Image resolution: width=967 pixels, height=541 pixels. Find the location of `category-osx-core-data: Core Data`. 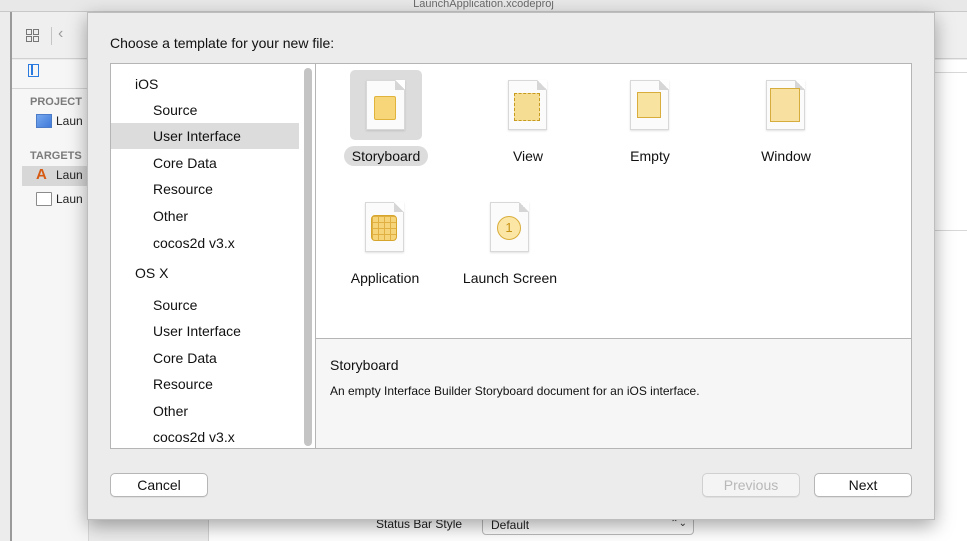

category-osx-core-data: Core Data is located at coordinates (205, 358).